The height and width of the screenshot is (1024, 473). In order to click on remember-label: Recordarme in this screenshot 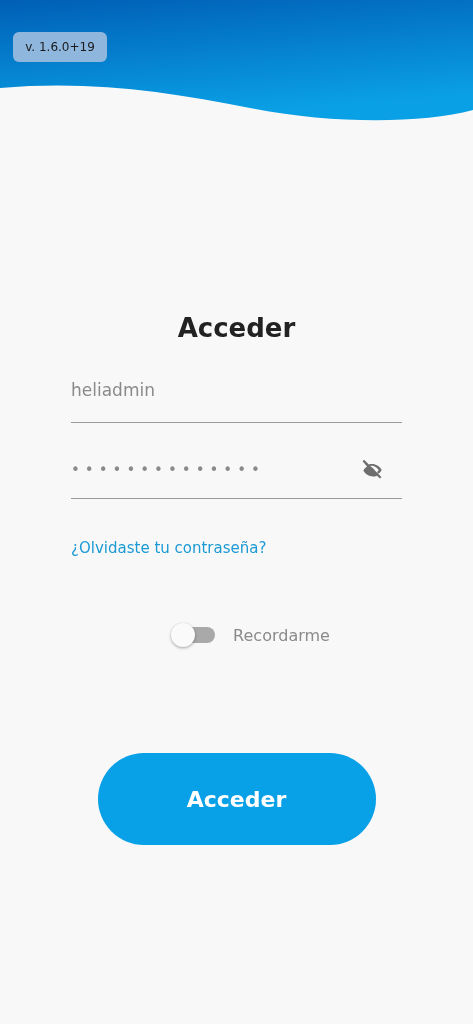, I will do `click(281, 635)`.